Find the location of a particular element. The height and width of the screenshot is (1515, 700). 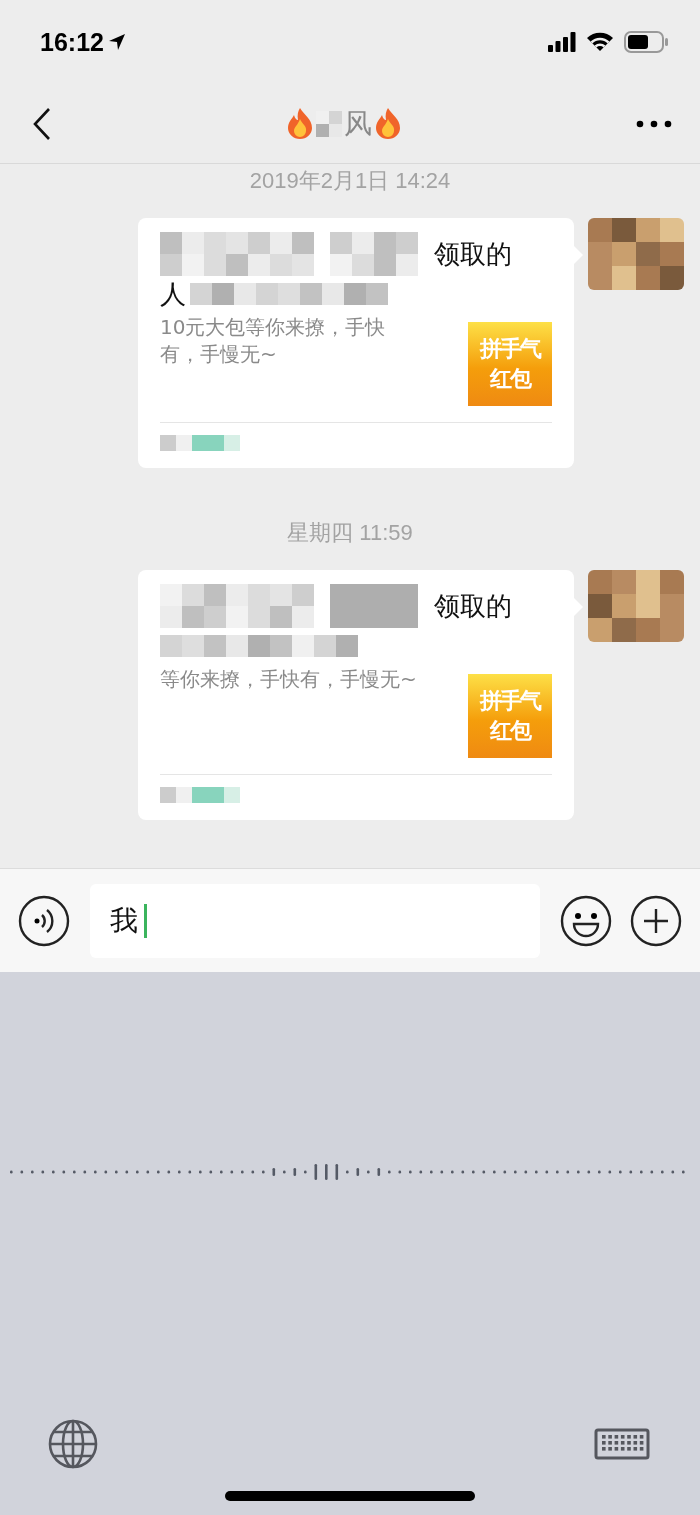

mosaic-block is located at coordinates (329, 123).